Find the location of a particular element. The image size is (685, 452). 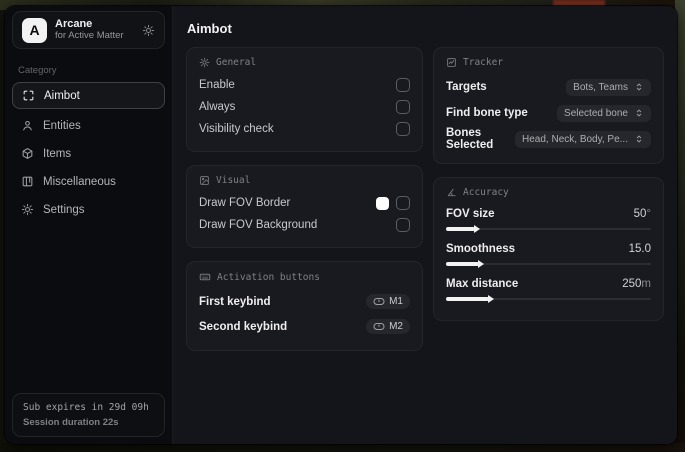

setting-label: Visibility check is located at coordinates (236, 129).